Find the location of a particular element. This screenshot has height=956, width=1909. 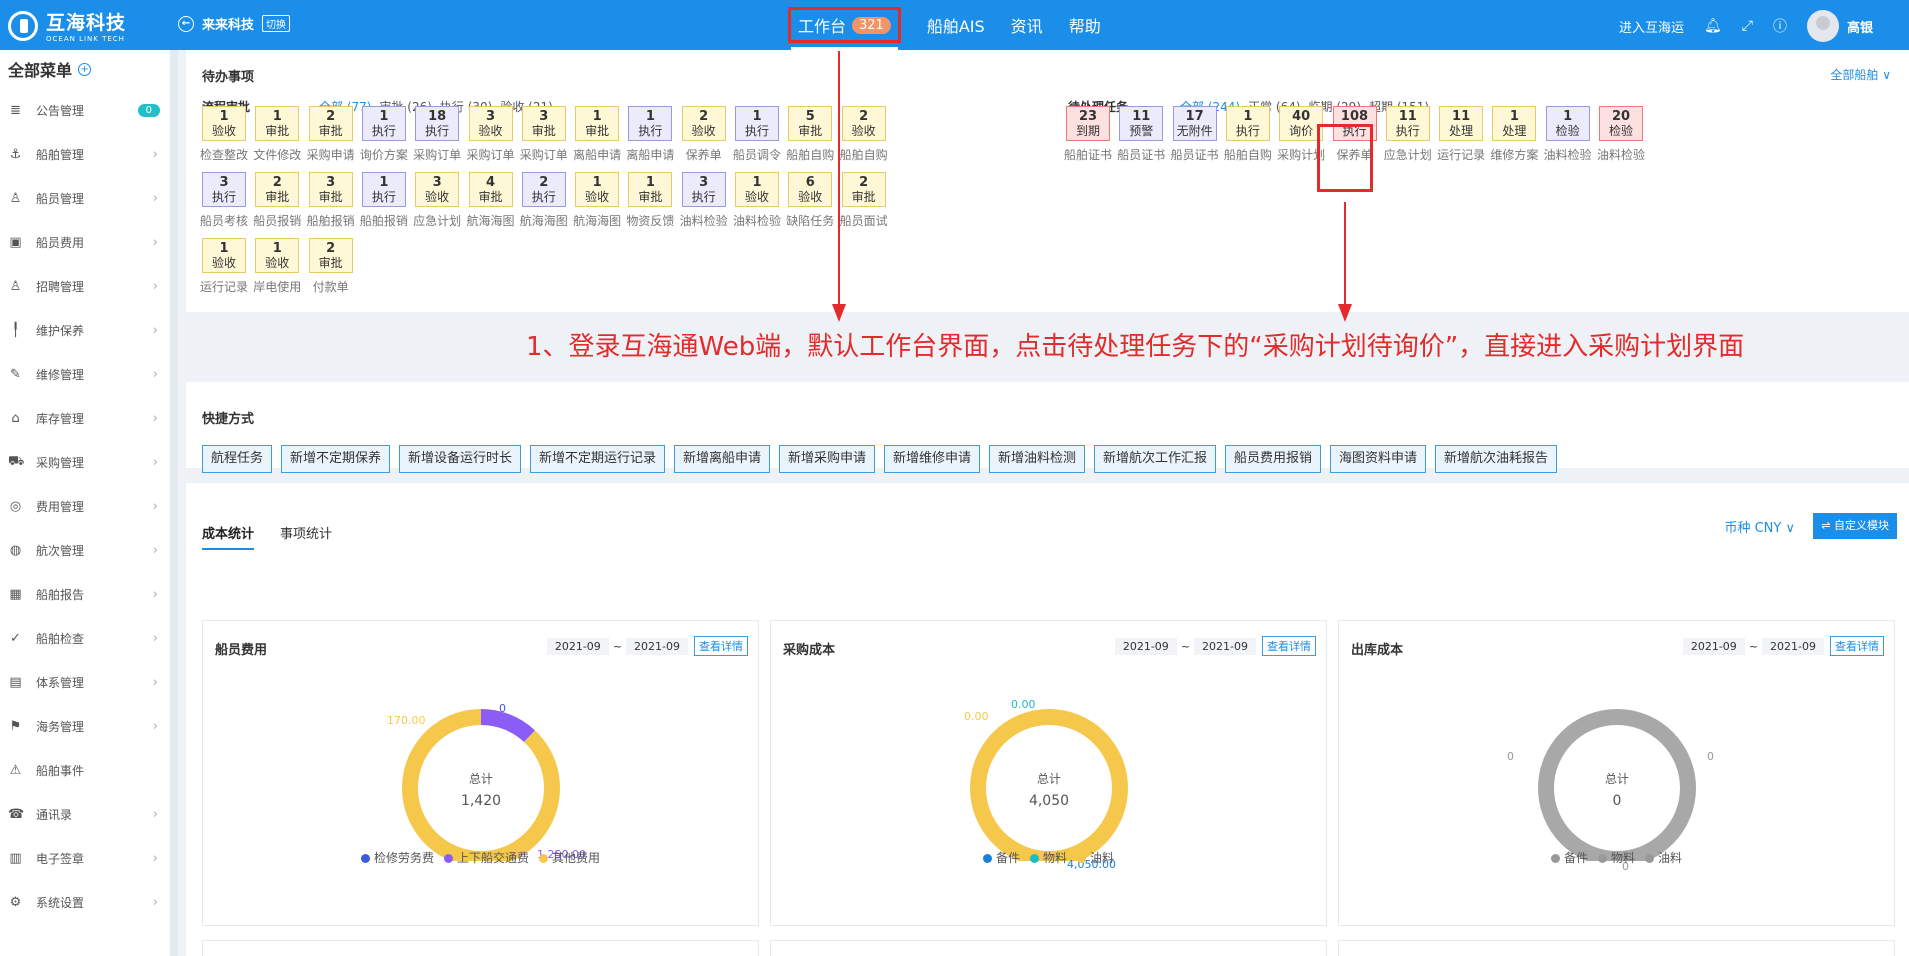

shortcut-button: 新增采购申请 is located at coordinates (827, 459).